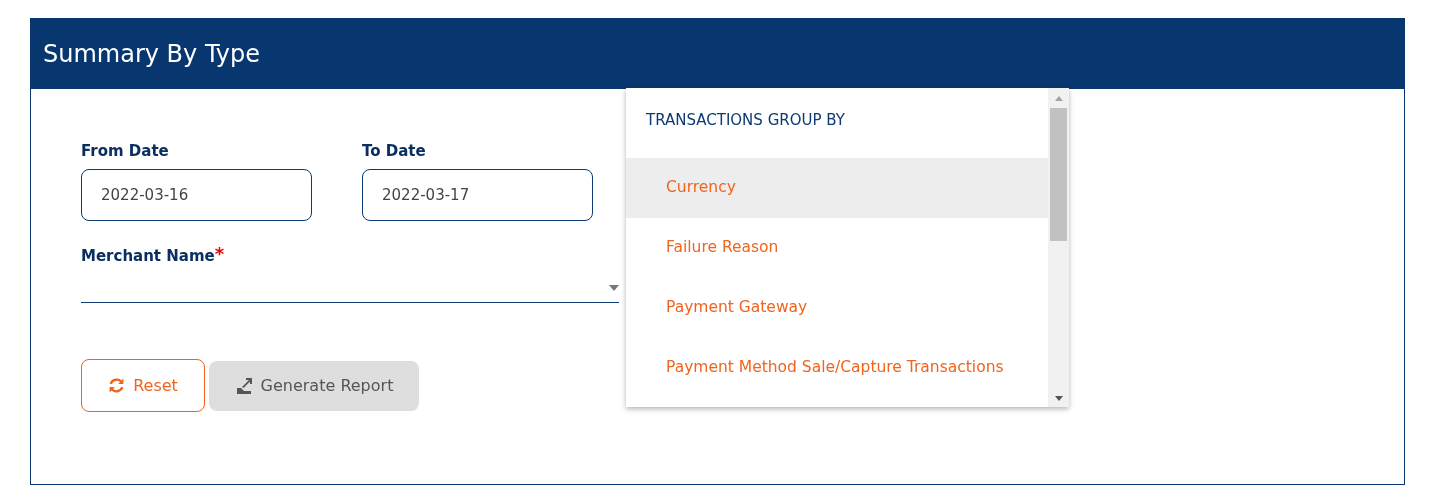  What do you see at coordinates (143, 385) in the screenshot?
I see `reset-button: Reset` at bounding box center [143, 385].